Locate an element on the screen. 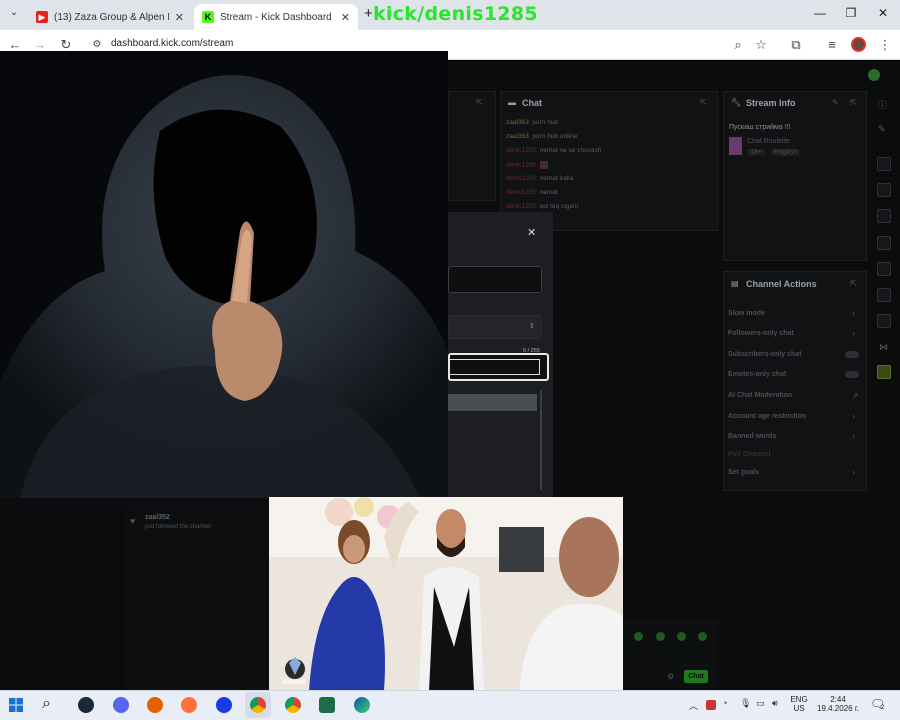 The height and width of the screenshot is (720, 900). bookmark-star-icon: ☆ is located at coordinates (761, 45).